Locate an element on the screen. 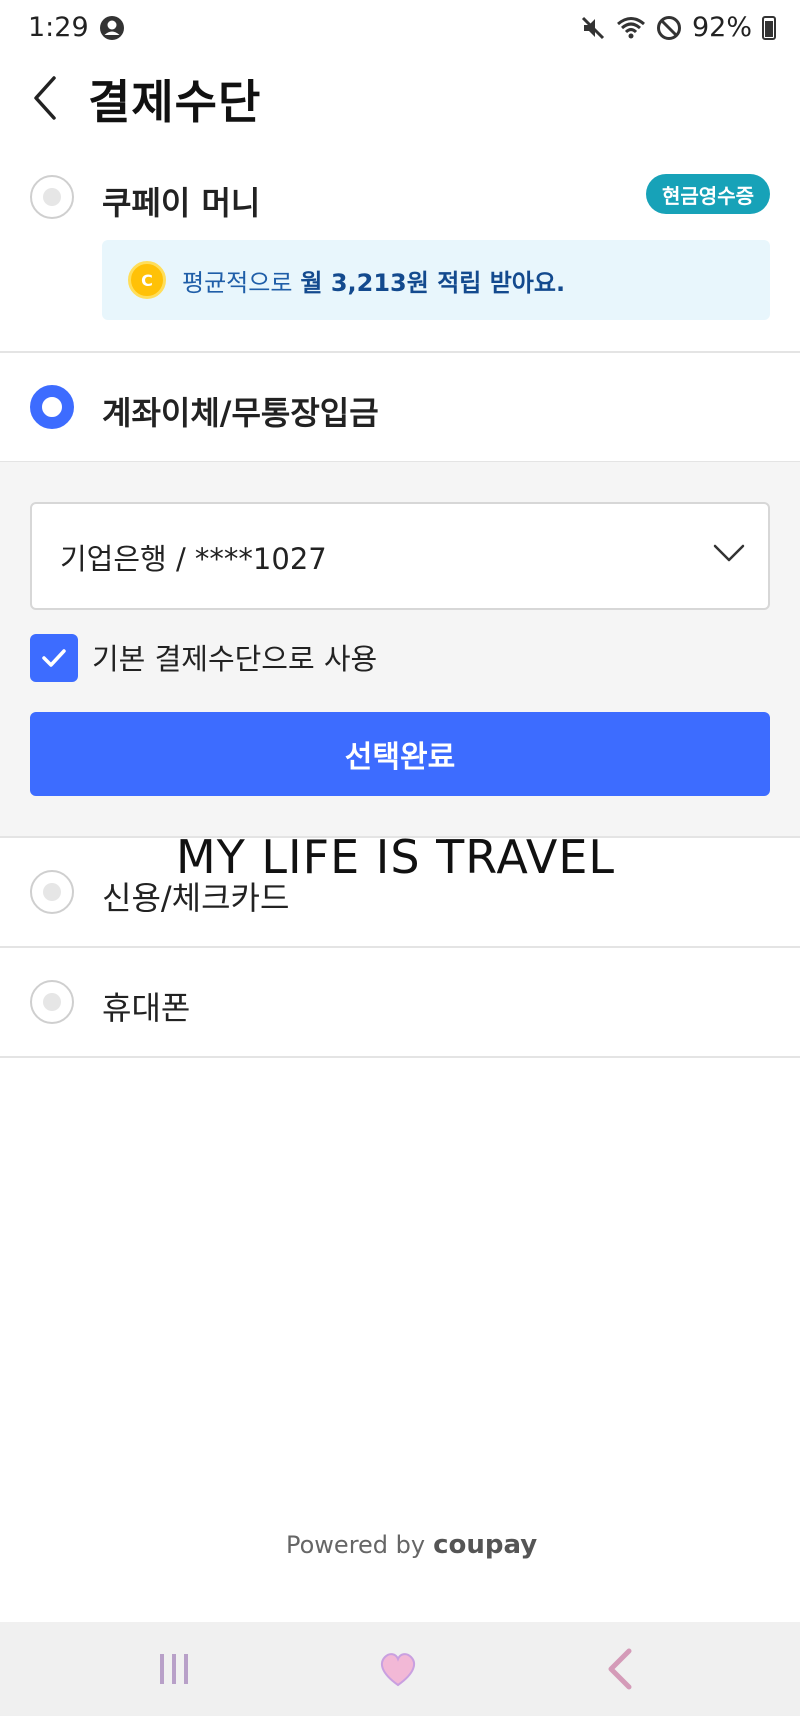 This screenshot has width=800, height=1716. reward-info-box: C 평균적으로 월 3,213원 적립 받아요. is located at coordinates (436, 280).